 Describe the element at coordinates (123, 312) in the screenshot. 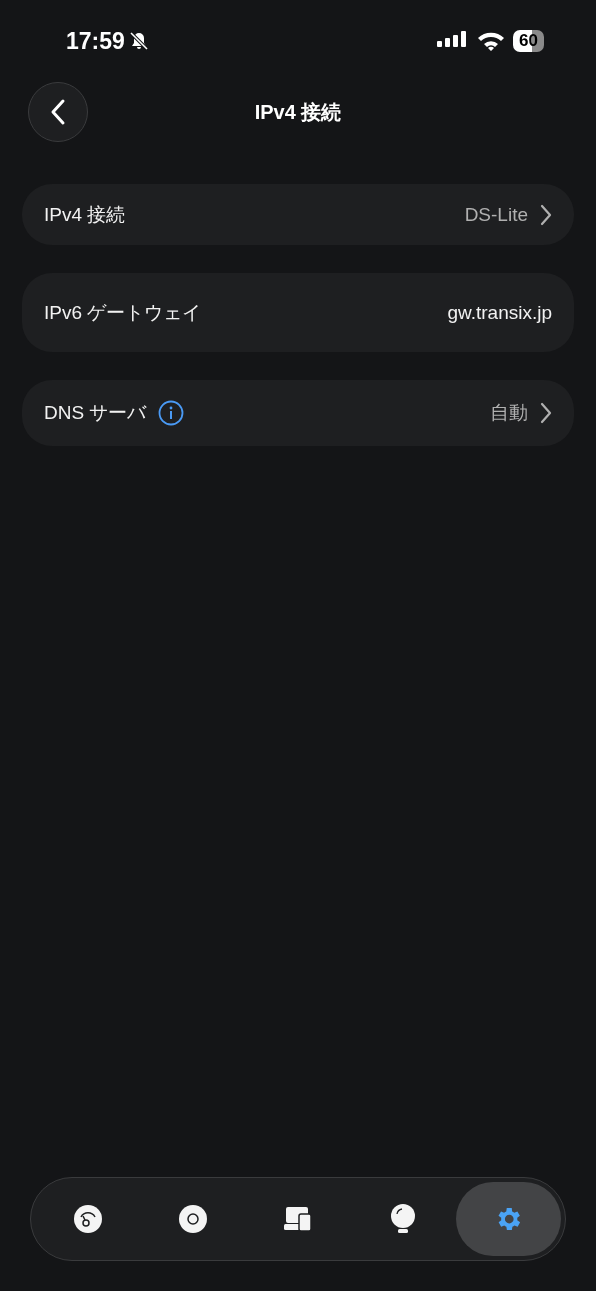

I see `row-label: IPv6 ゲートウェイ` at that location.